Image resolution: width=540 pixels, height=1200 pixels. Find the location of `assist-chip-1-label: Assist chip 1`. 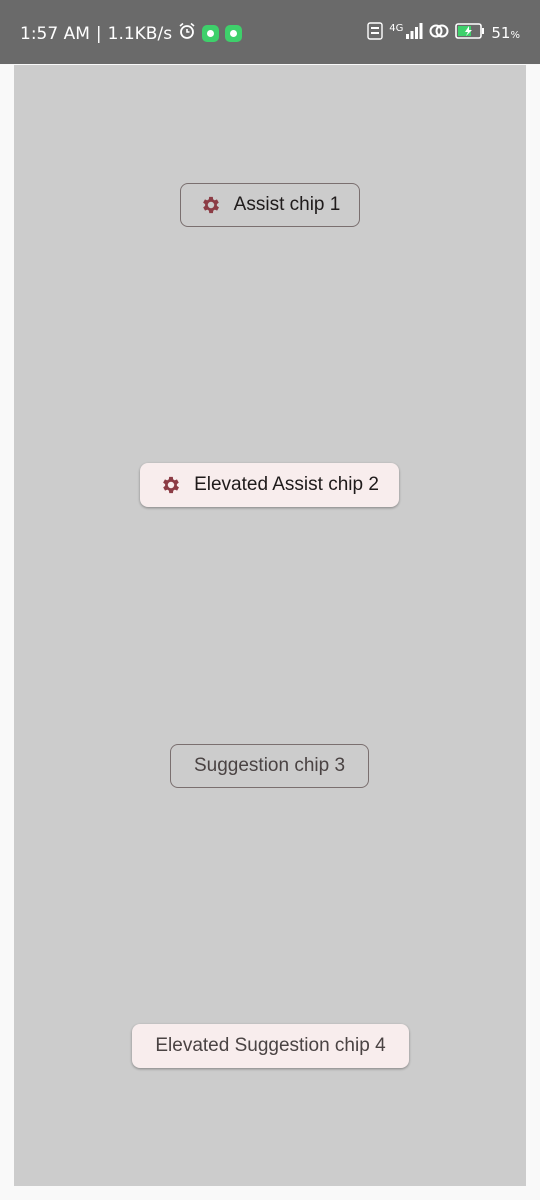

assist-chip-1-label: Assist chip 1 is located at coordinates (287, 204).